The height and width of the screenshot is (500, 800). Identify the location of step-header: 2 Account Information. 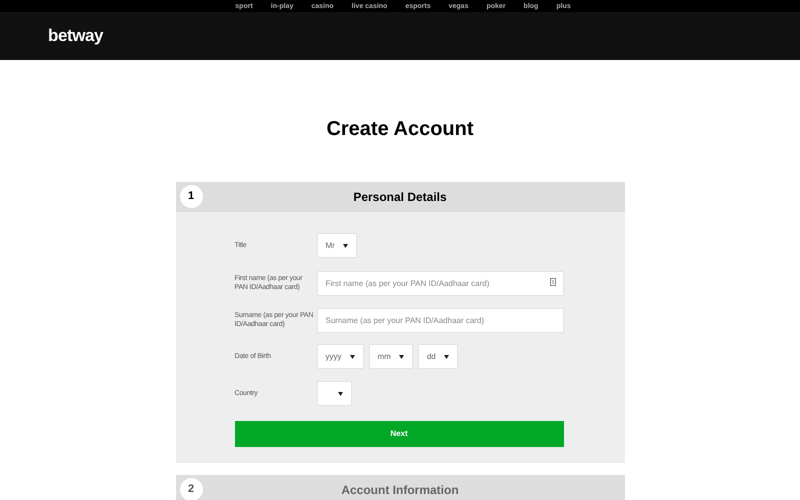
(400, 487).